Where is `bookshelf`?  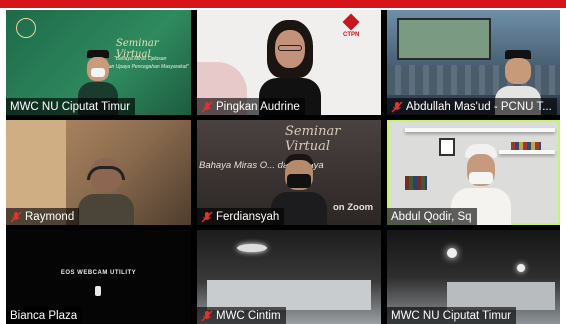 bookshelf is located at coordinates (480, 130).